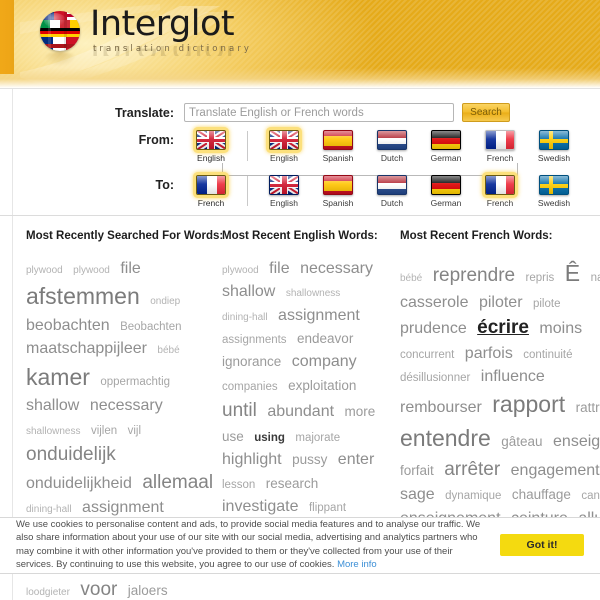 This screenshot has width=600, height=600. I want to click on cloud-word: rembourser, so click(441, 407).